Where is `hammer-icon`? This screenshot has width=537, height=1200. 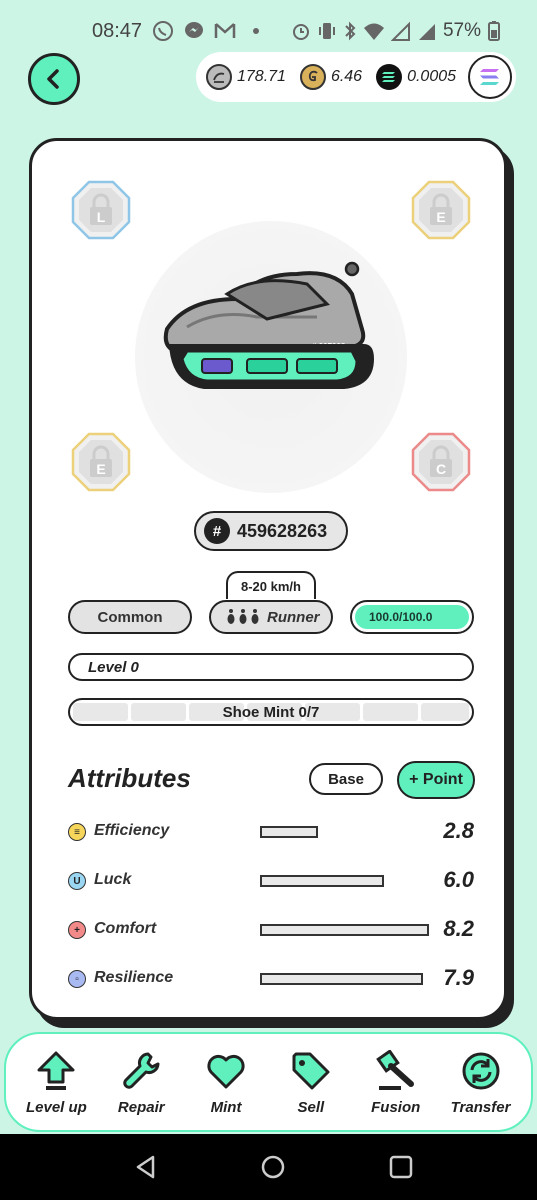 hammer-icon is located at coordinates (396, 1071).